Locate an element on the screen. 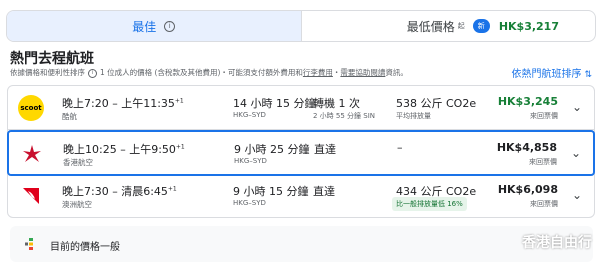 The height and width of the screenshot is (273, 600). subtitle-price-text: 1 位成人的價格 (含稅款及其他費用)・可能須支付額外費用和 is located at coordinates (201, 72).